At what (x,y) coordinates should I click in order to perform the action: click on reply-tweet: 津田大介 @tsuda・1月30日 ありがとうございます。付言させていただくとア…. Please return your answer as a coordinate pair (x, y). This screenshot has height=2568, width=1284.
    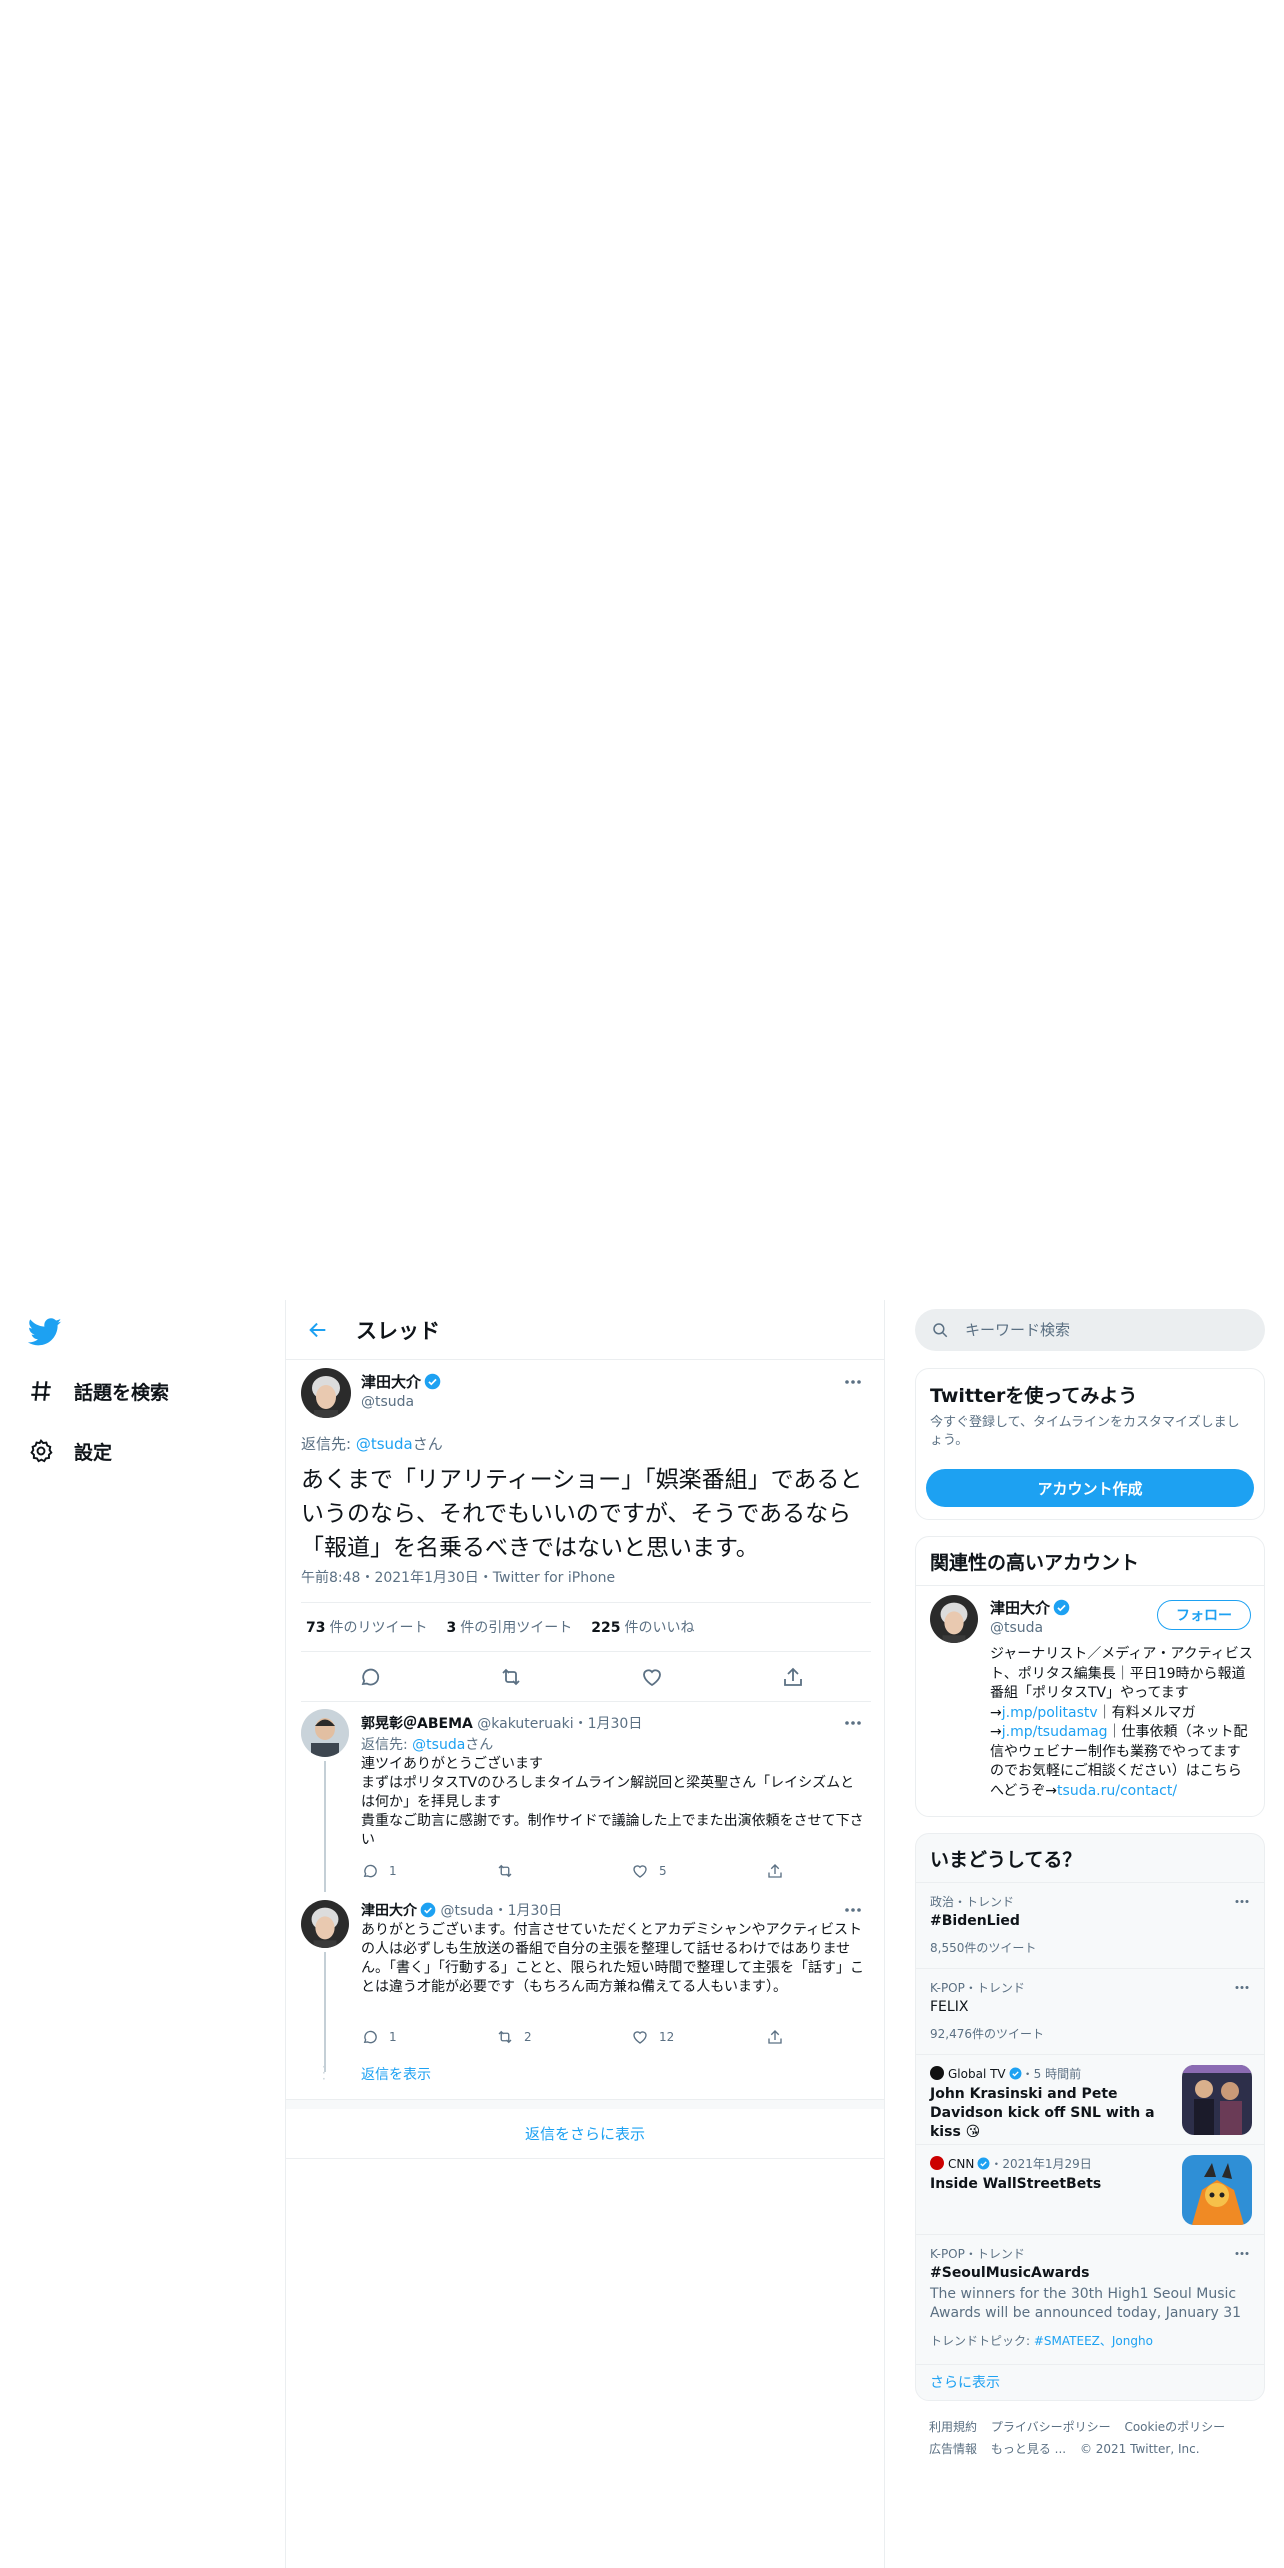
    Looking at the image, I should click on (585, 1992).